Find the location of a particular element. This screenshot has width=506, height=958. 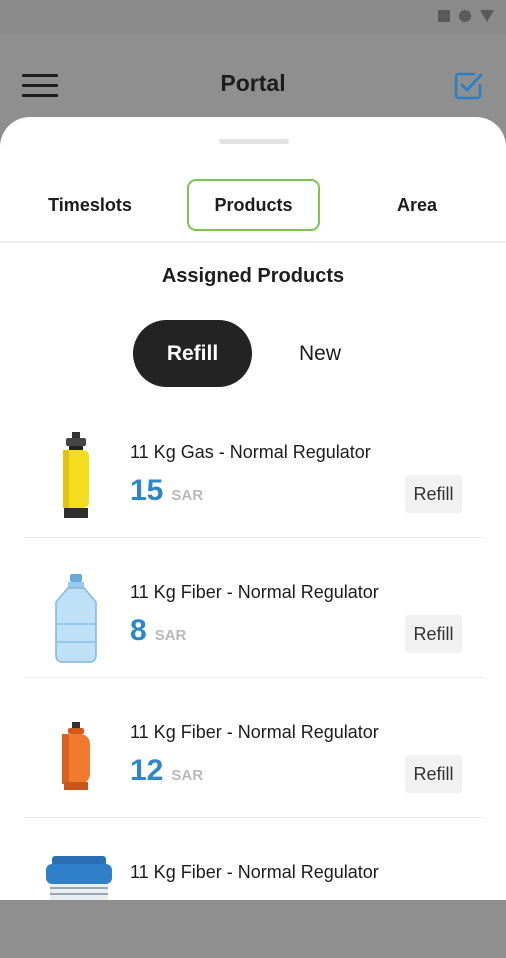

product-price: 12 SAR is located at coordinates (166, 771).